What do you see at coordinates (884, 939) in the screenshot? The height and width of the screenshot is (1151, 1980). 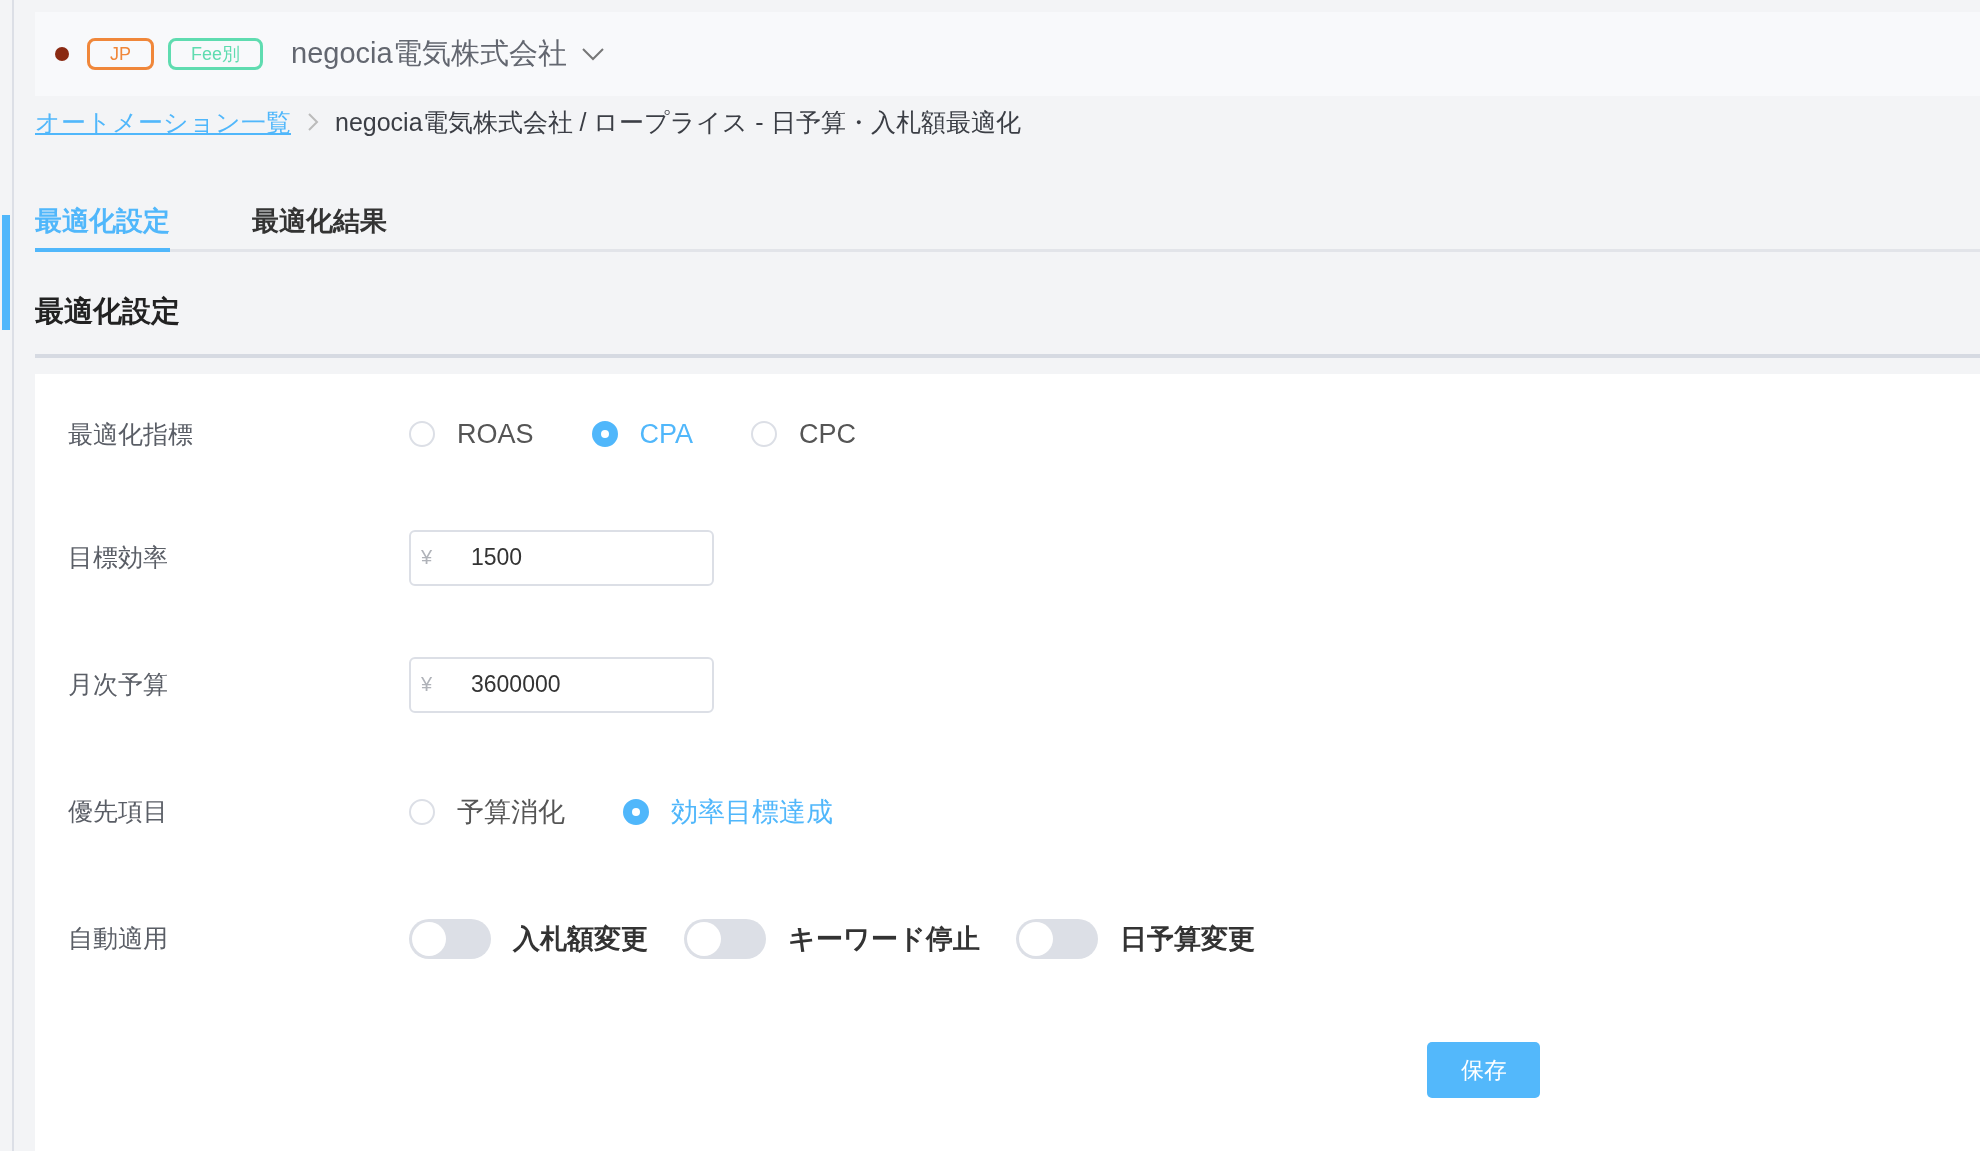 I see `toggle-label: キーワード停止` at bounding box center [884, 939].